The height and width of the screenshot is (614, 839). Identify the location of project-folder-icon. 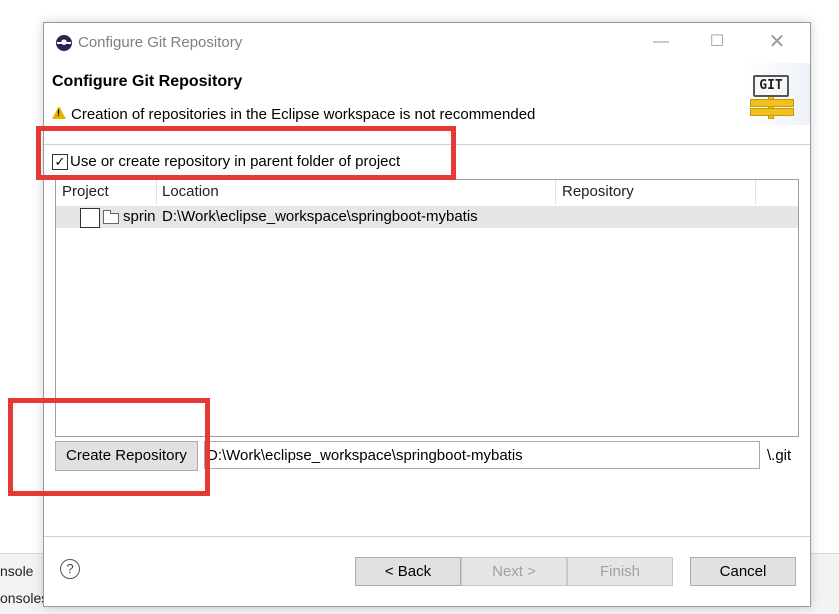
(111, 217).